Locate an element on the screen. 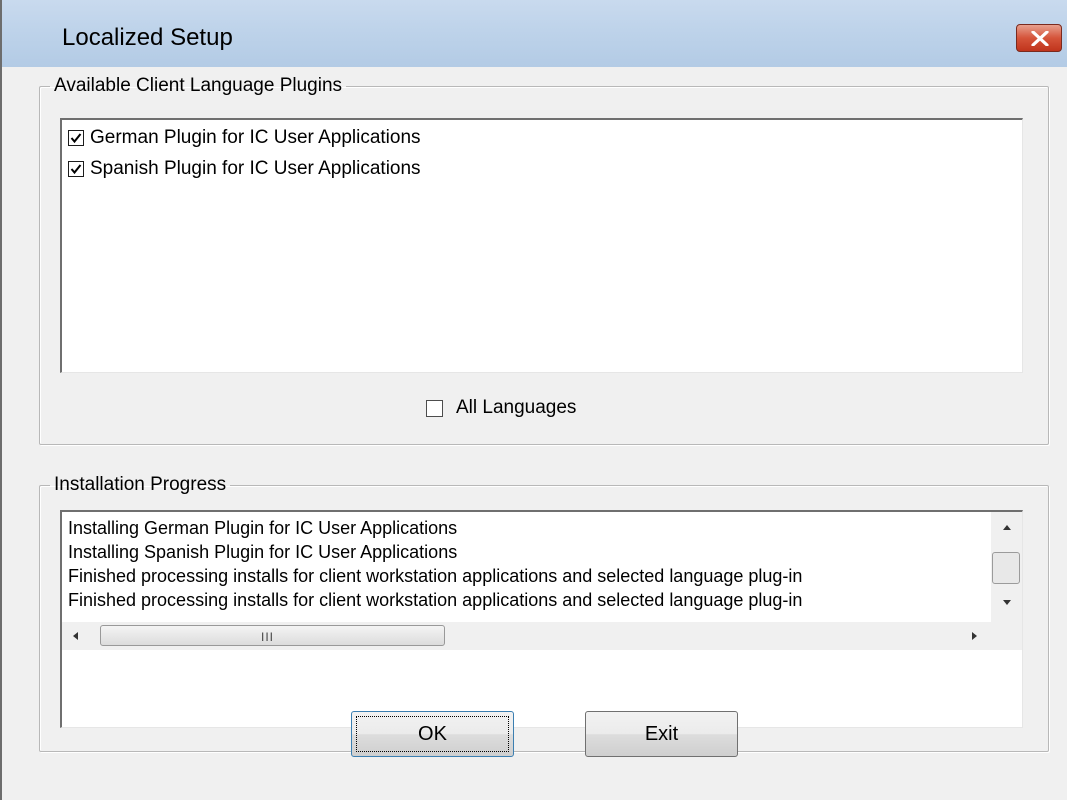  close-icon is located at coordinates (1040, 38).